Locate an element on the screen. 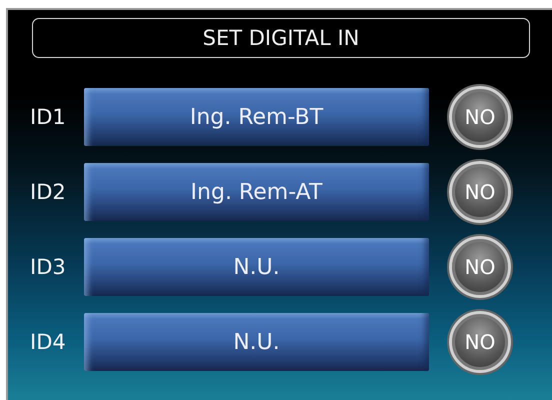 The width and height of the screenshot is (552, 400). function-button: Ing. Rem-BT is located at coordinates (256, 117).